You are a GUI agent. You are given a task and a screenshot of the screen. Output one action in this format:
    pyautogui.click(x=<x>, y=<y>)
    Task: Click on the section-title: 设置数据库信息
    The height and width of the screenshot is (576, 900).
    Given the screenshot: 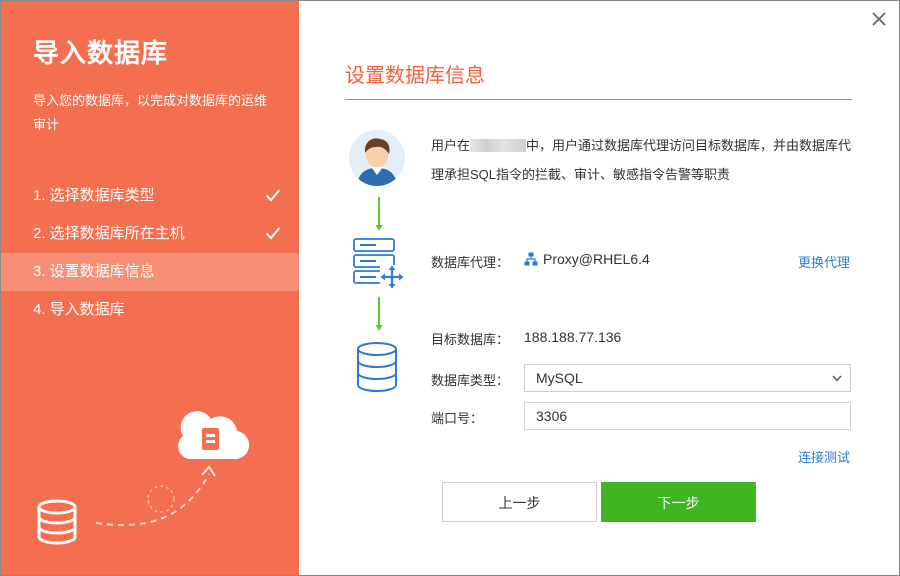 What is the action you would take?
    pyautogui.click(x=415, y=76)
    